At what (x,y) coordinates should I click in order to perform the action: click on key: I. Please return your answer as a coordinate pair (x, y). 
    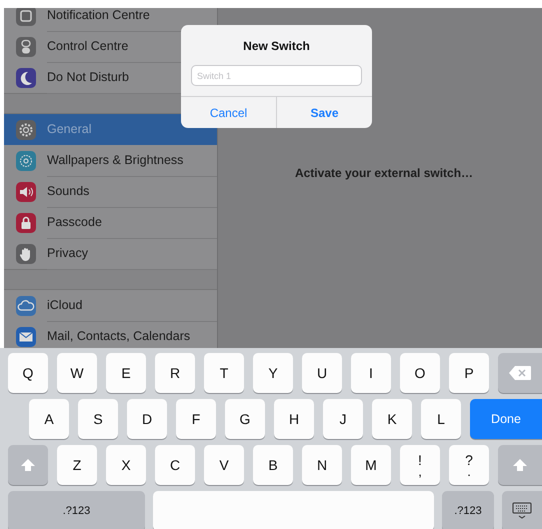
    Looking at the image, I should click on (371, 373).